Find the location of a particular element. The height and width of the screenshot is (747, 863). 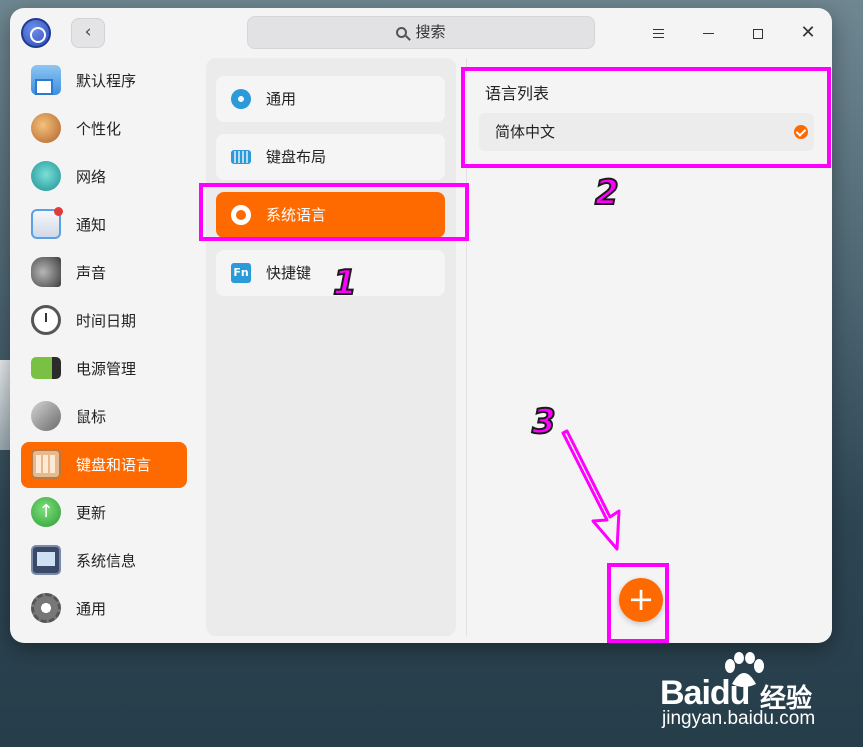

sidebar-item-datetime: 时间日期 is located at coordinates (104, 321).